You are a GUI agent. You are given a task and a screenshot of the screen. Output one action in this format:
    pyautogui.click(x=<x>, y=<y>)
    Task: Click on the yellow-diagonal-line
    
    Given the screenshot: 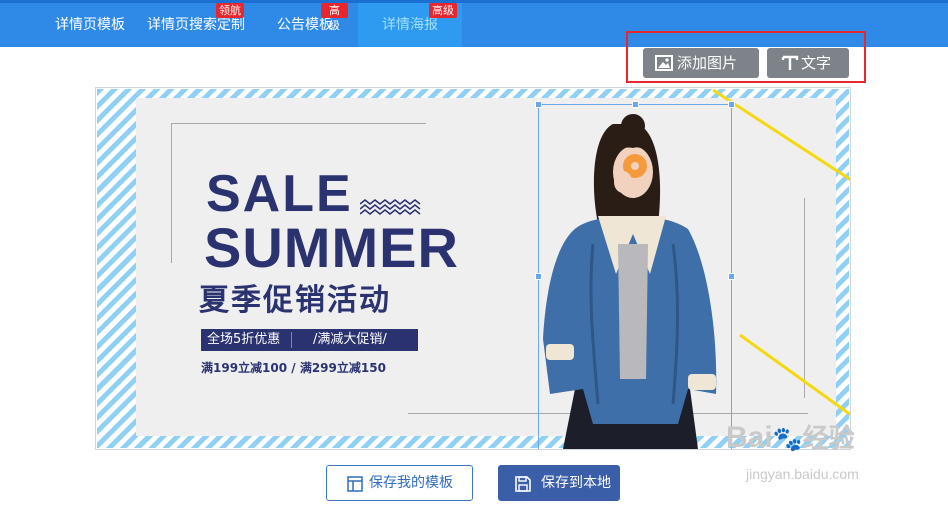 What is the action you would take?
    pyautogui.click(x=794, y=375)
    